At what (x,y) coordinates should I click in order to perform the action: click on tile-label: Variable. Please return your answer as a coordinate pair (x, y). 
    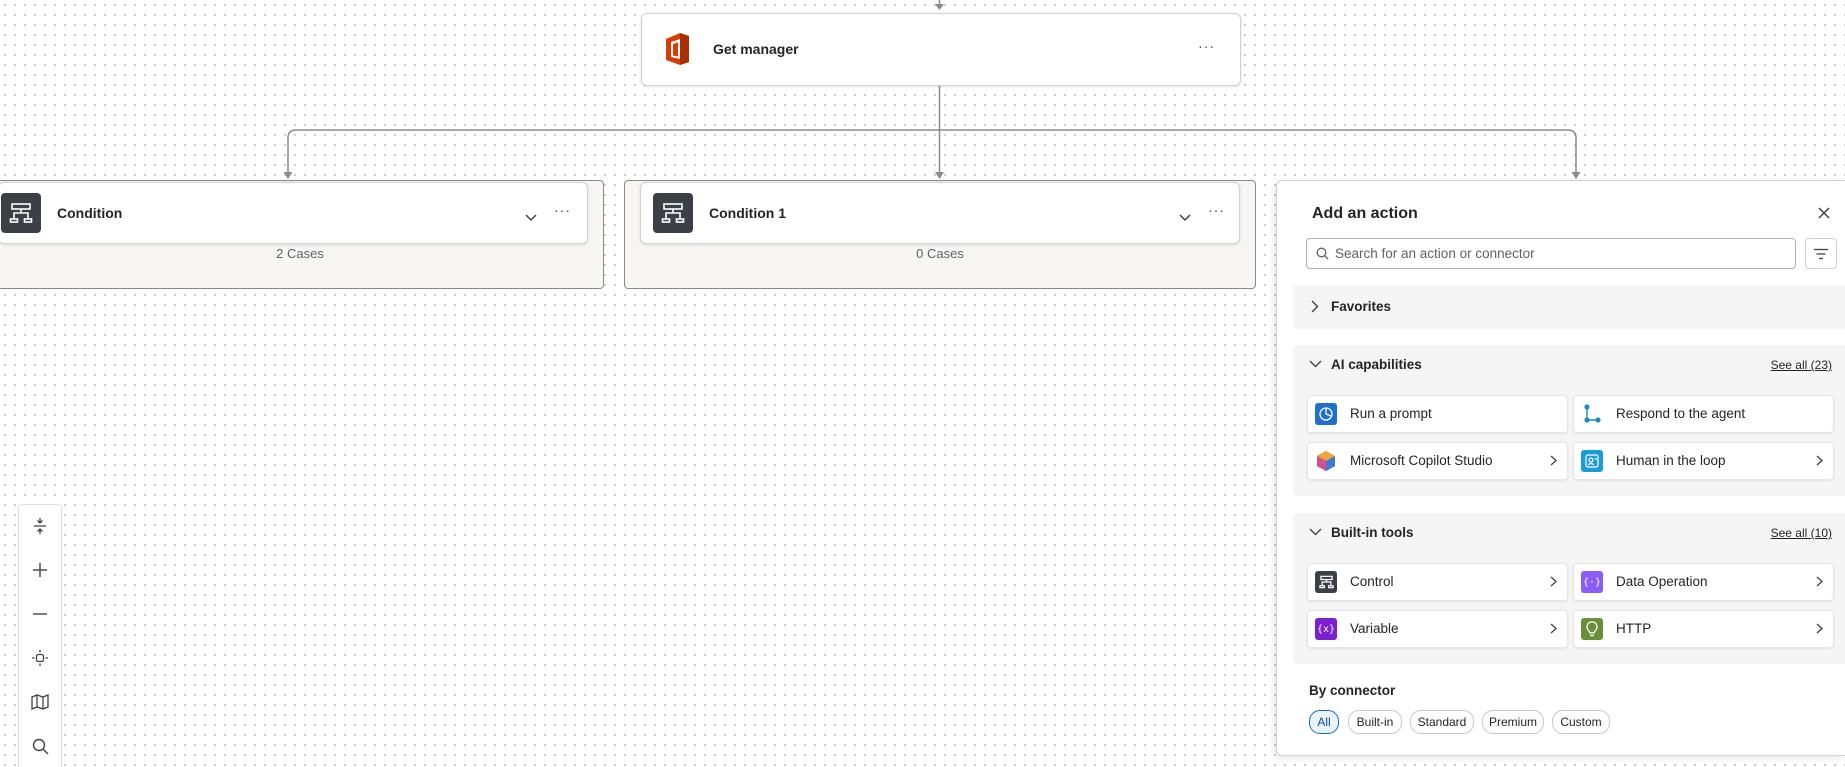
    Looking at the image, I should click on (1374, 628).